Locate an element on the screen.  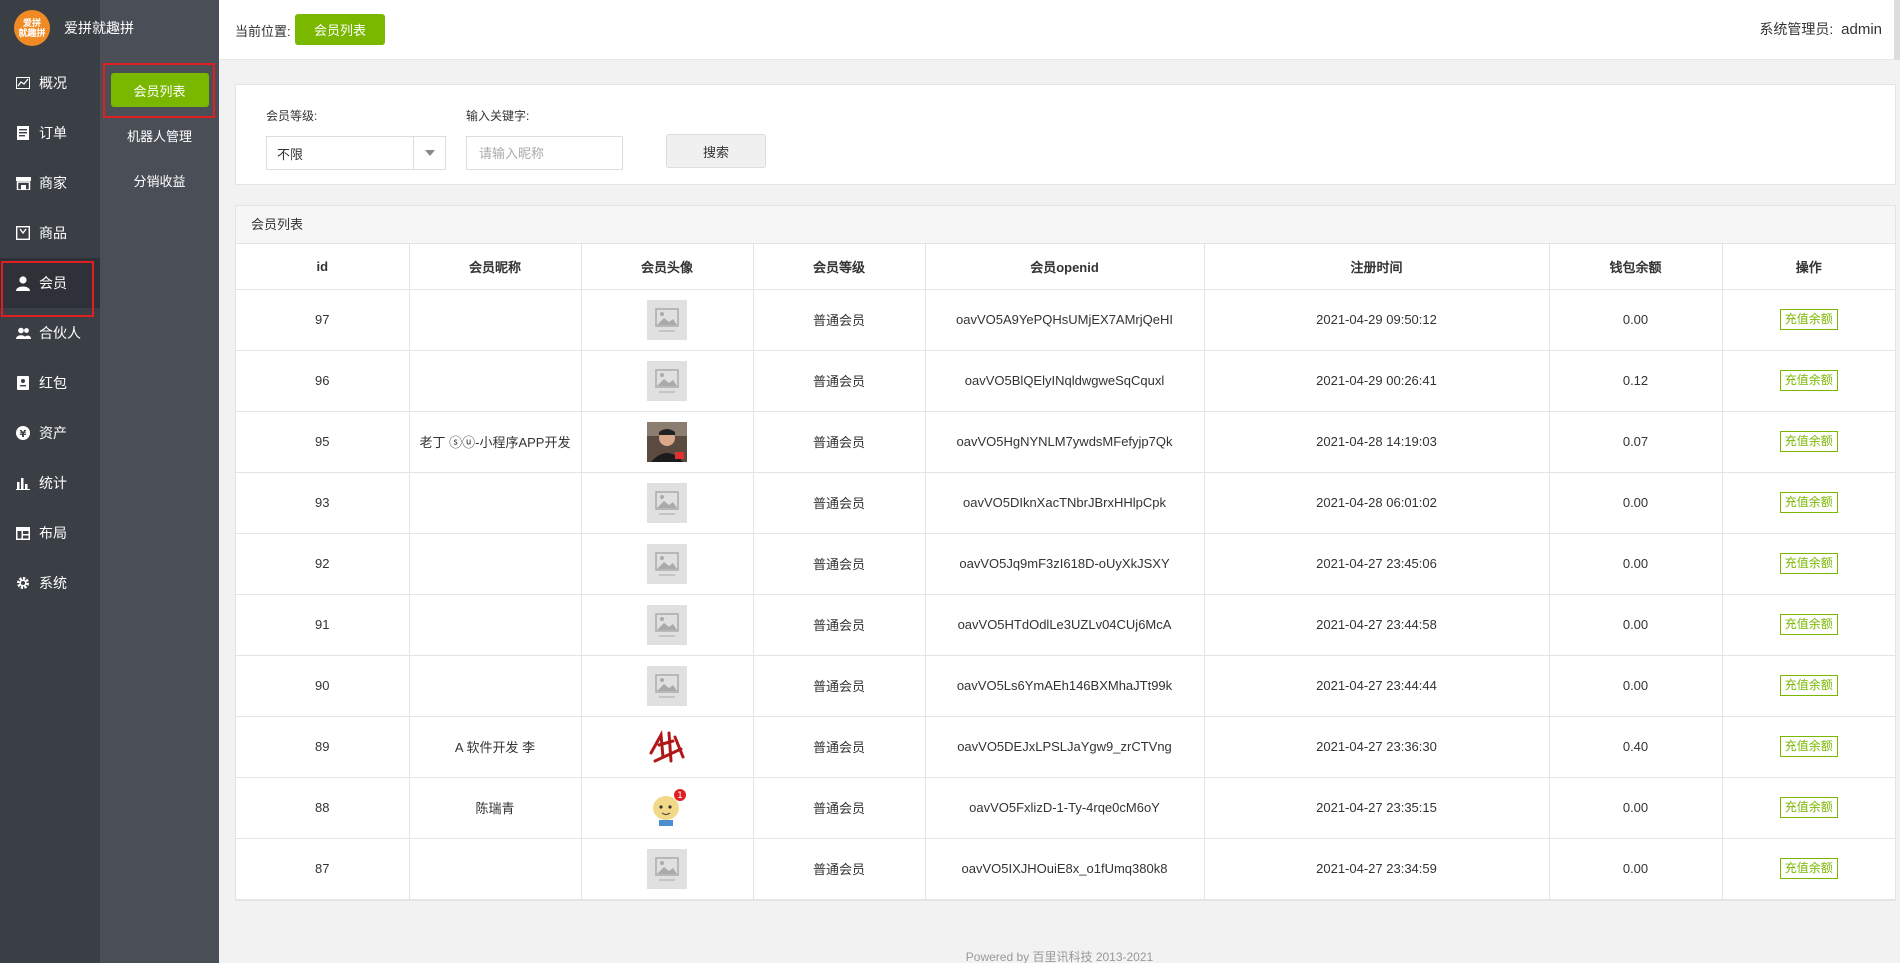
location-label: 当前位置: is located at coordinates (263, 31).